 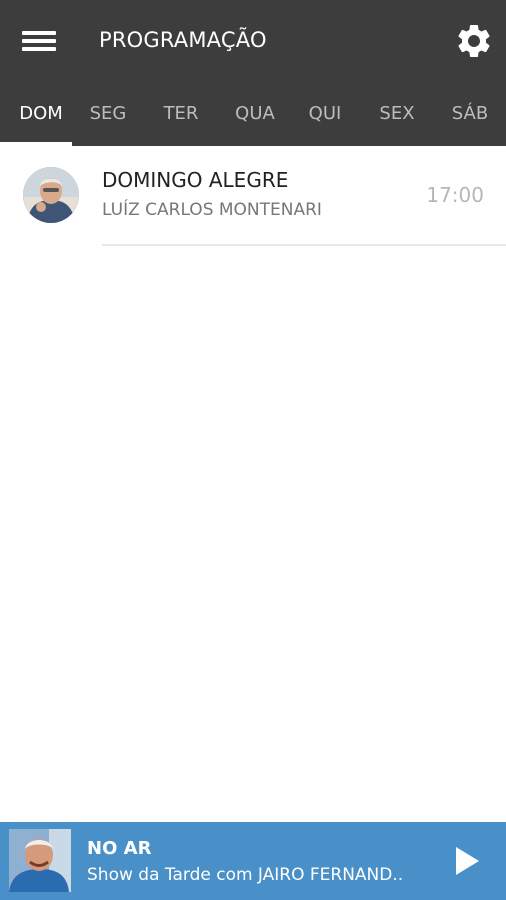 I want to click on page-title: PROGRAMAÇÃO, so click(x=183, y=40).